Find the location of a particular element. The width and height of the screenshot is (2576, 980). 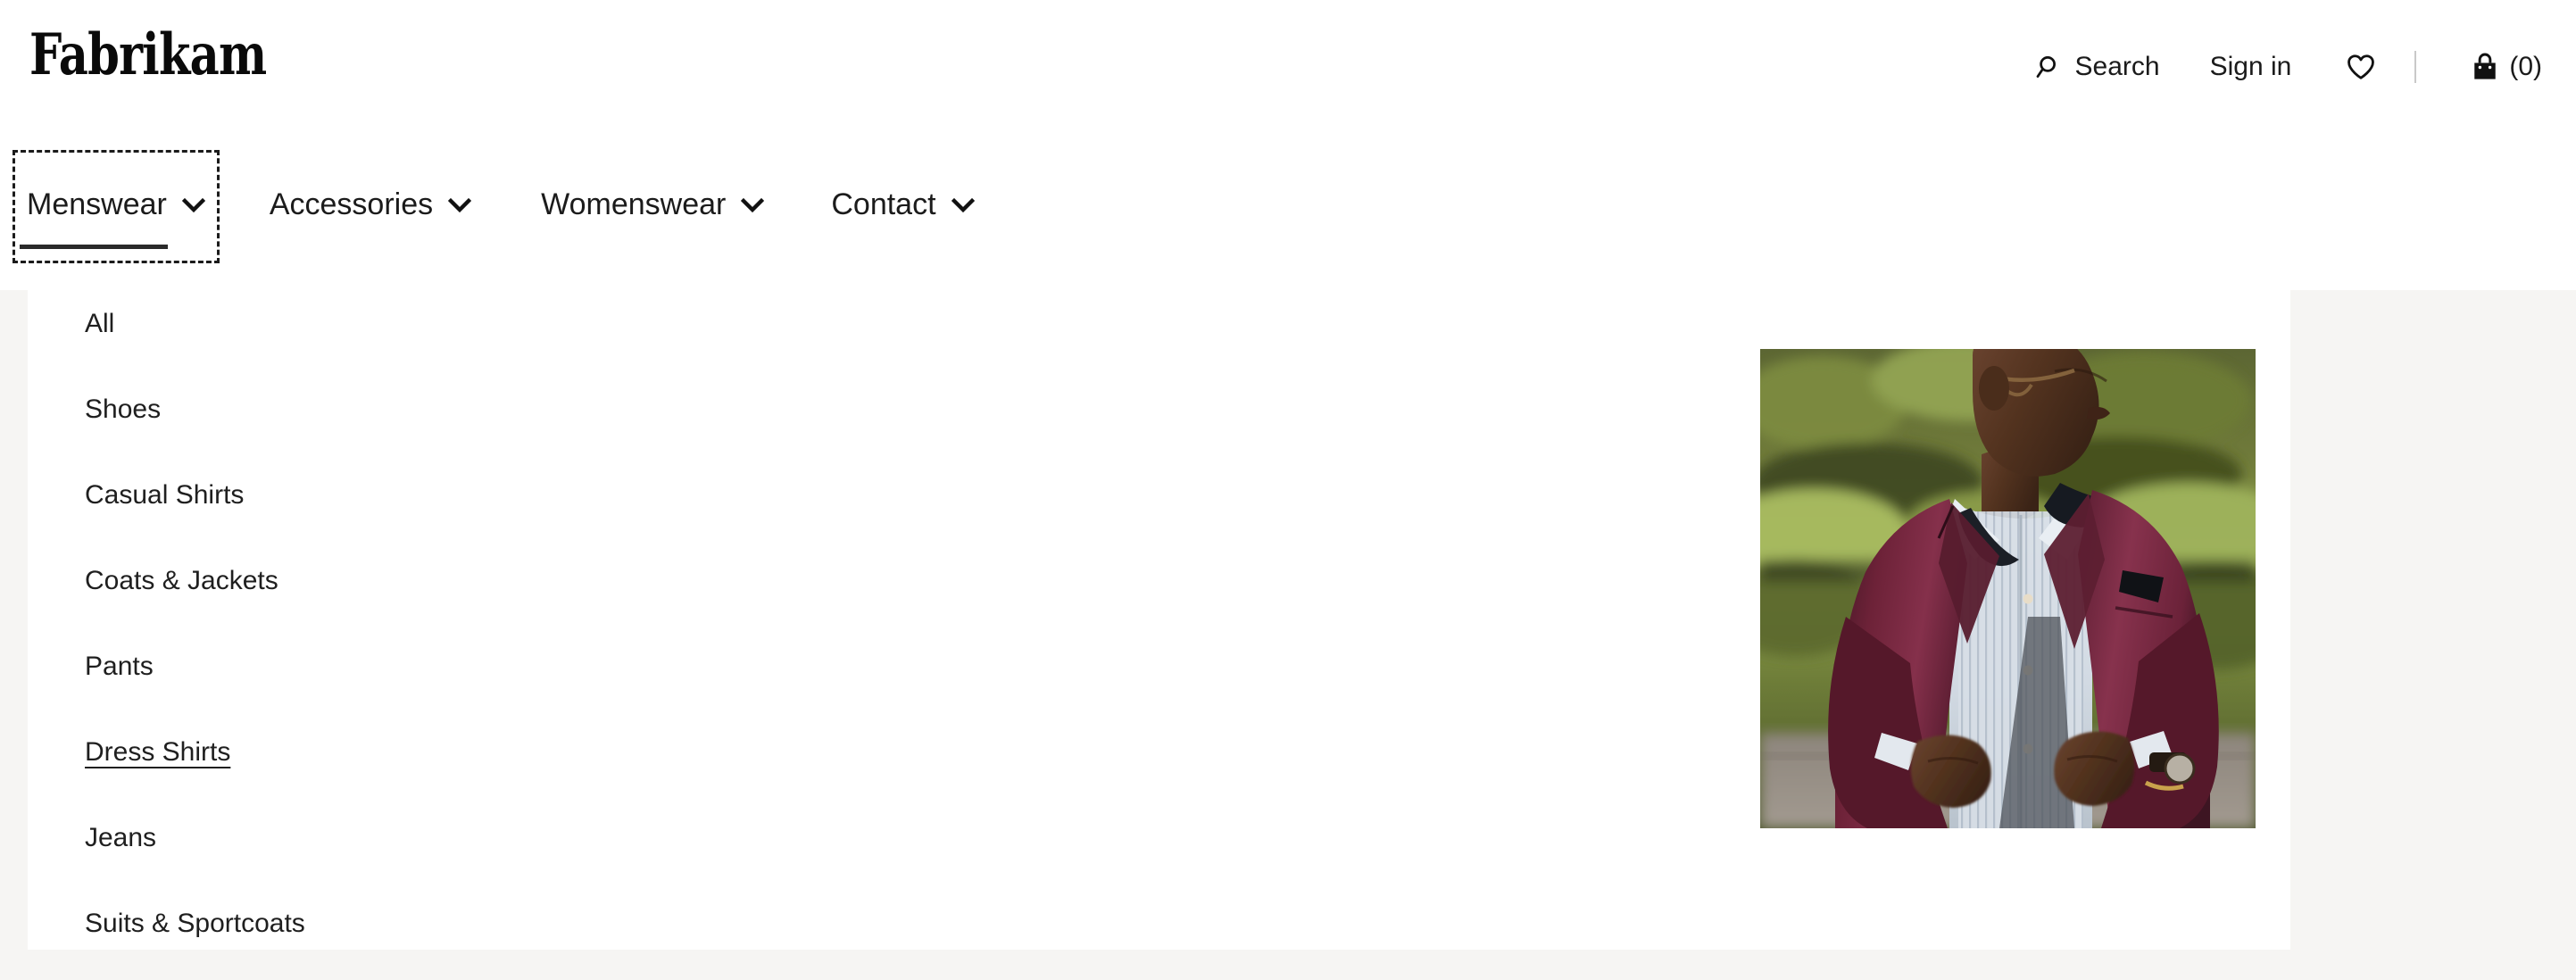

header-utility-bar: Search Sign in (0) is located at coordinates (2289, 66).